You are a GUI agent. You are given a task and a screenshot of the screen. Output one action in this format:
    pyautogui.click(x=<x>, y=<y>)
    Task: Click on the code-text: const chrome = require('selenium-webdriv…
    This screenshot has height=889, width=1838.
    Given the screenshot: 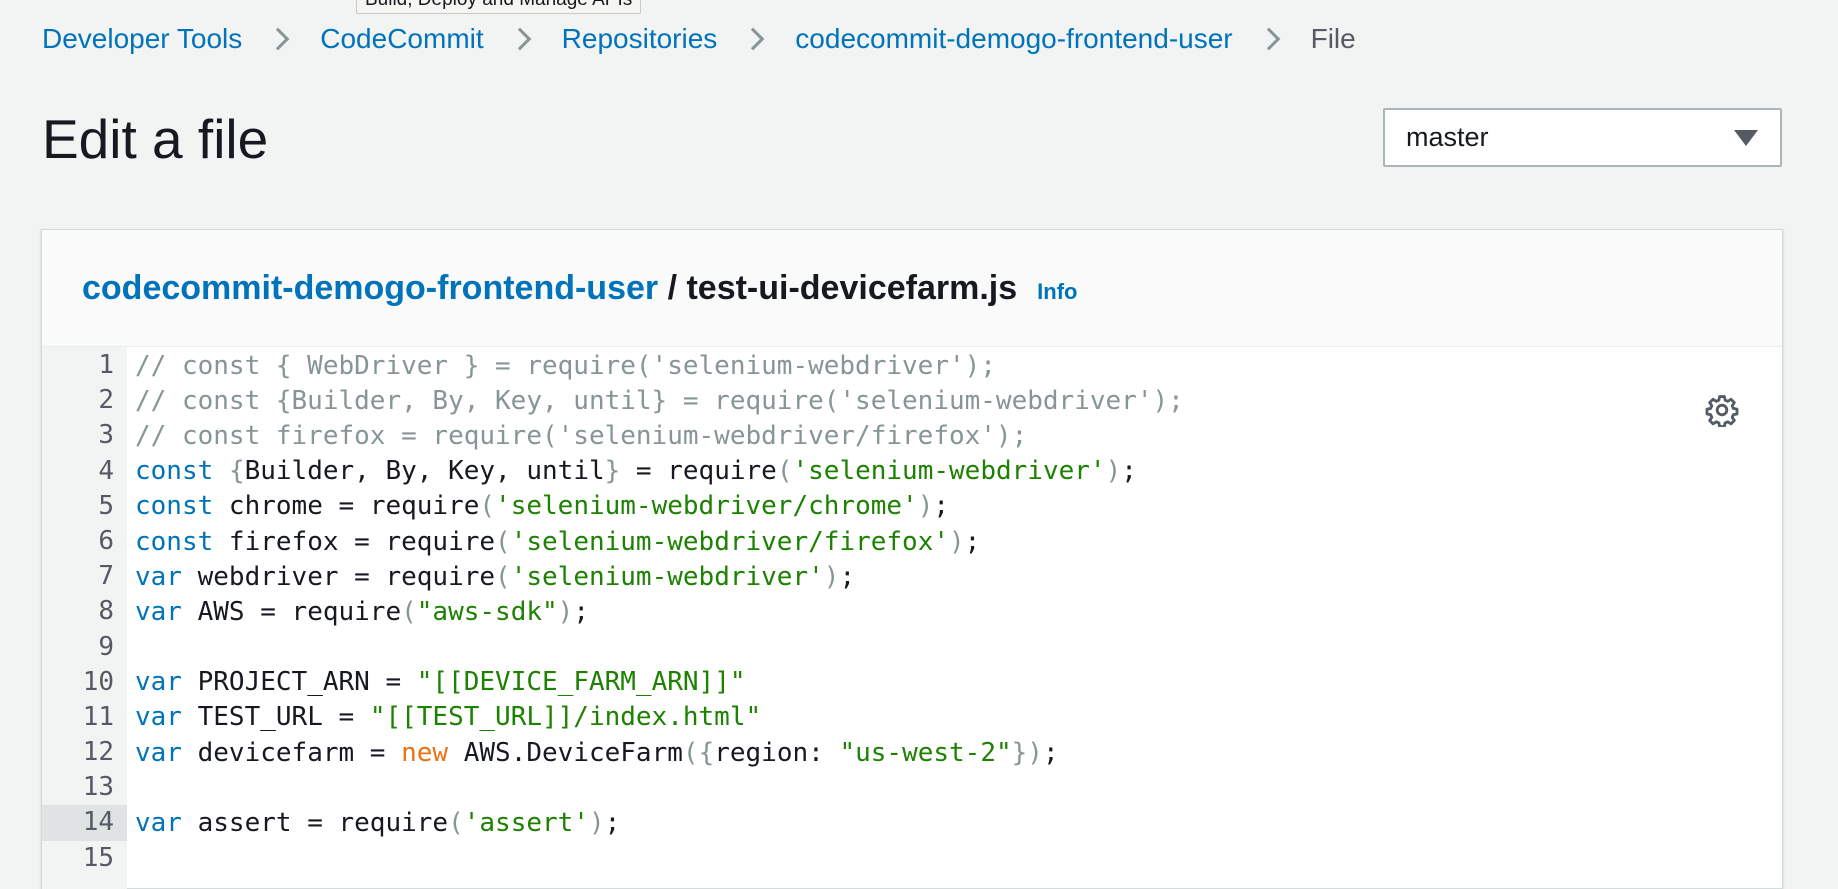 What is the action you would take?
    pyautogui.click(x=542, y=506)
    